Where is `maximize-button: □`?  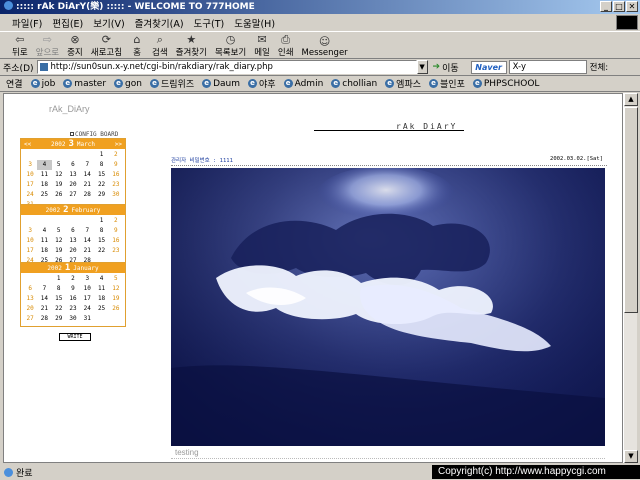 maximize-button: □ is located at coordinates (619, 6).